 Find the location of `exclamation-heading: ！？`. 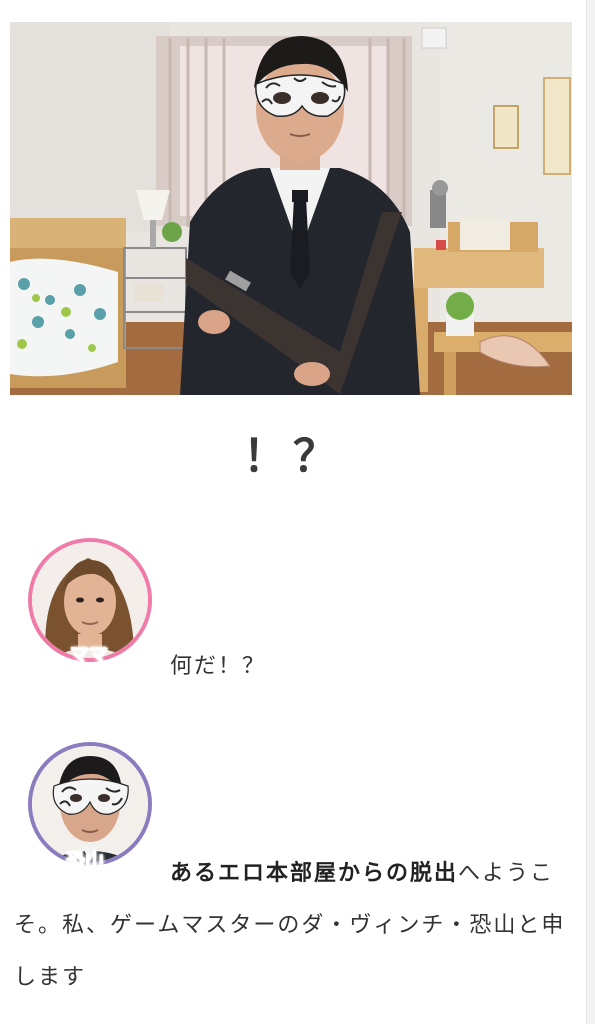

exclamation-heading: ！？ is located at coordinates (293, 456).